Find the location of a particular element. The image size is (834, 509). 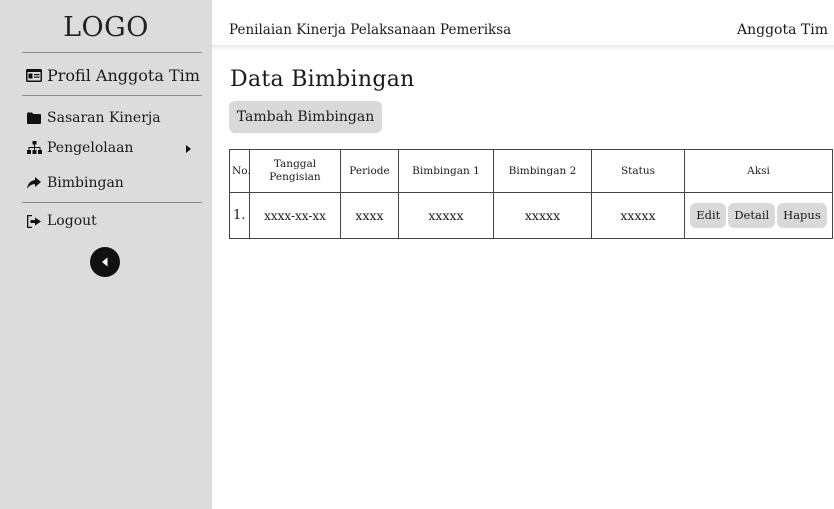

column-header-periode: Periode is located at coordinates (369, 171).